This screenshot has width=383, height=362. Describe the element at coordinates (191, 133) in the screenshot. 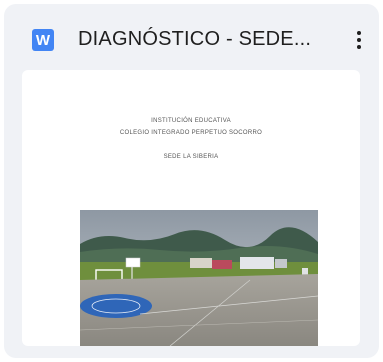

I see `doc-heading-line-2: COLEGIO INTEGRADO PERPETUO SOCORRO` at that location.